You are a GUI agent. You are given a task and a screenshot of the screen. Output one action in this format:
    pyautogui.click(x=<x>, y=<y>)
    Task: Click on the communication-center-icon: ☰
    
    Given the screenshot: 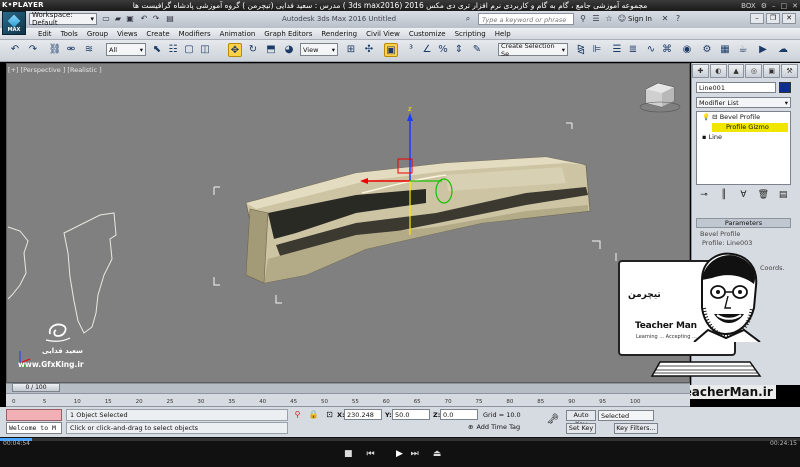 What is the action you would take?
    pyautogui.click(x=596, y=19)
    